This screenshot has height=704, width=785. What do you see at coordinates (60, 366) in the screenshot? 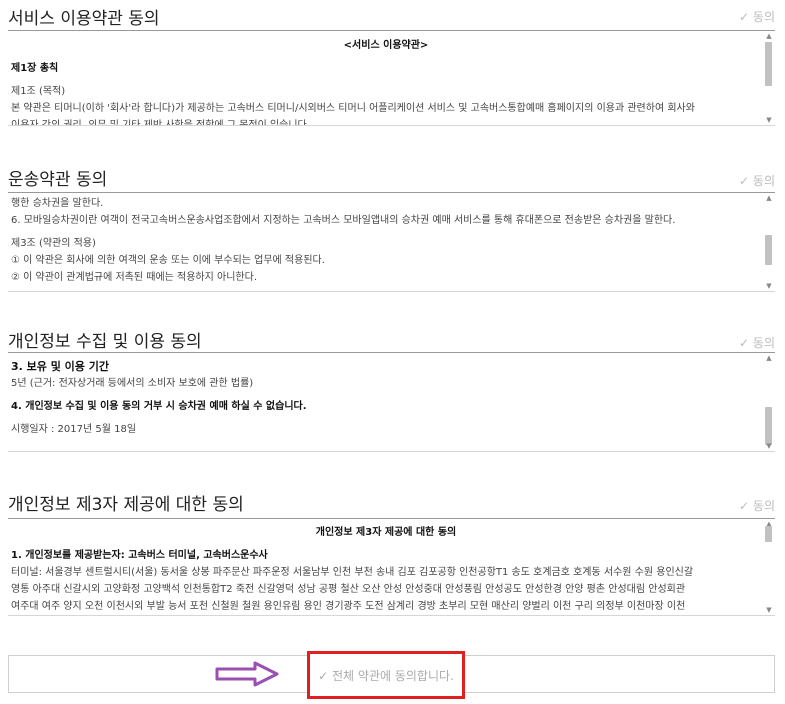
I see `terms-line: 3. 보유 및 이용 기간` at bounding box center [60, 366].